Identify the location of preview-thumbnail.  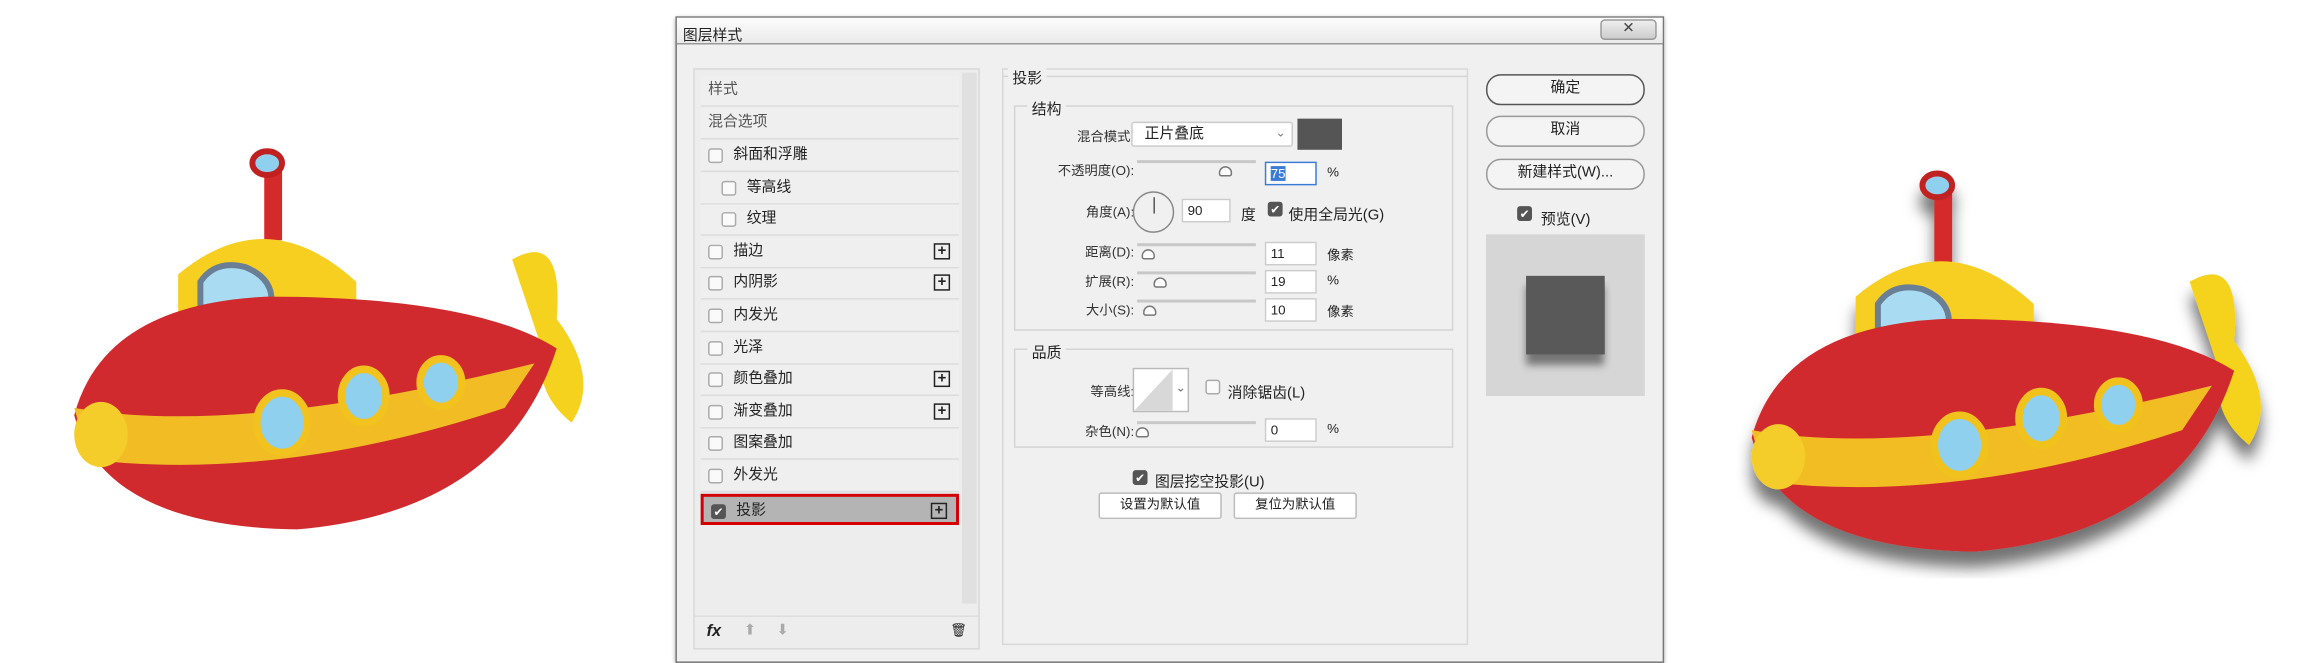
(1565, 315).